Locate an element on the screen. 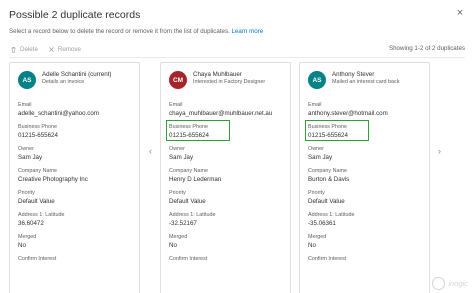 Image resolution: width=474 pixels, height=293 pixels. remove-label: Remove is located at coordinates (69, 49).